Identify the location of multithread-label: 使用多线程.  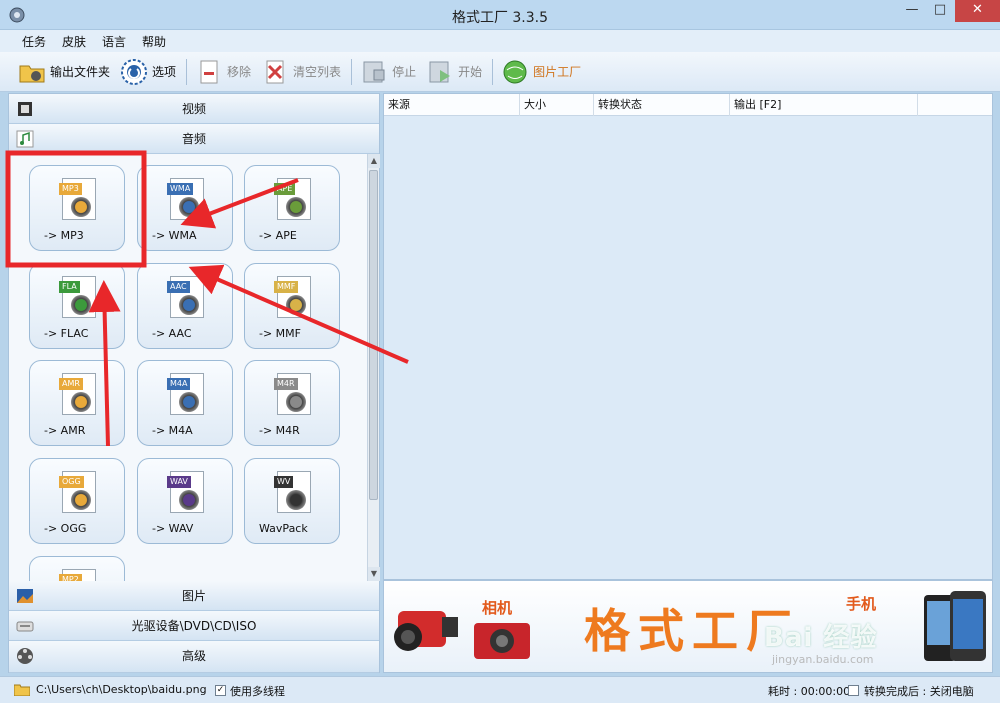
(257, 691).